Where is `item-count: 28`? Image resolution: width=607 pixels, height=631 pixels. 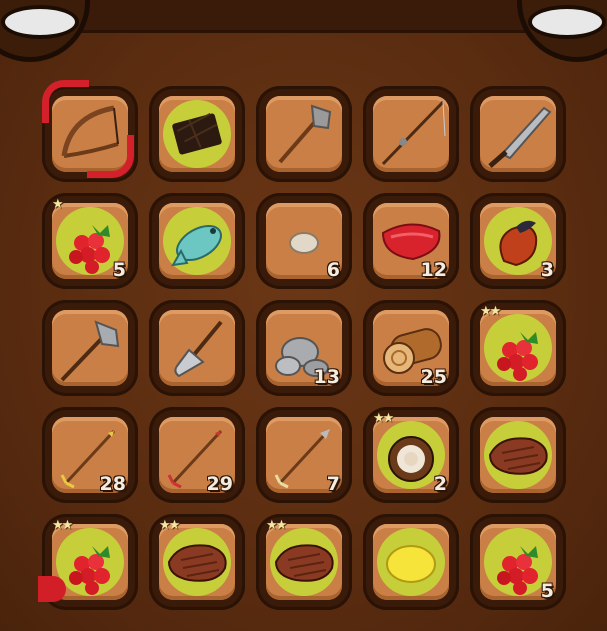 item-count: 28 is located at coordinates (112, 484).